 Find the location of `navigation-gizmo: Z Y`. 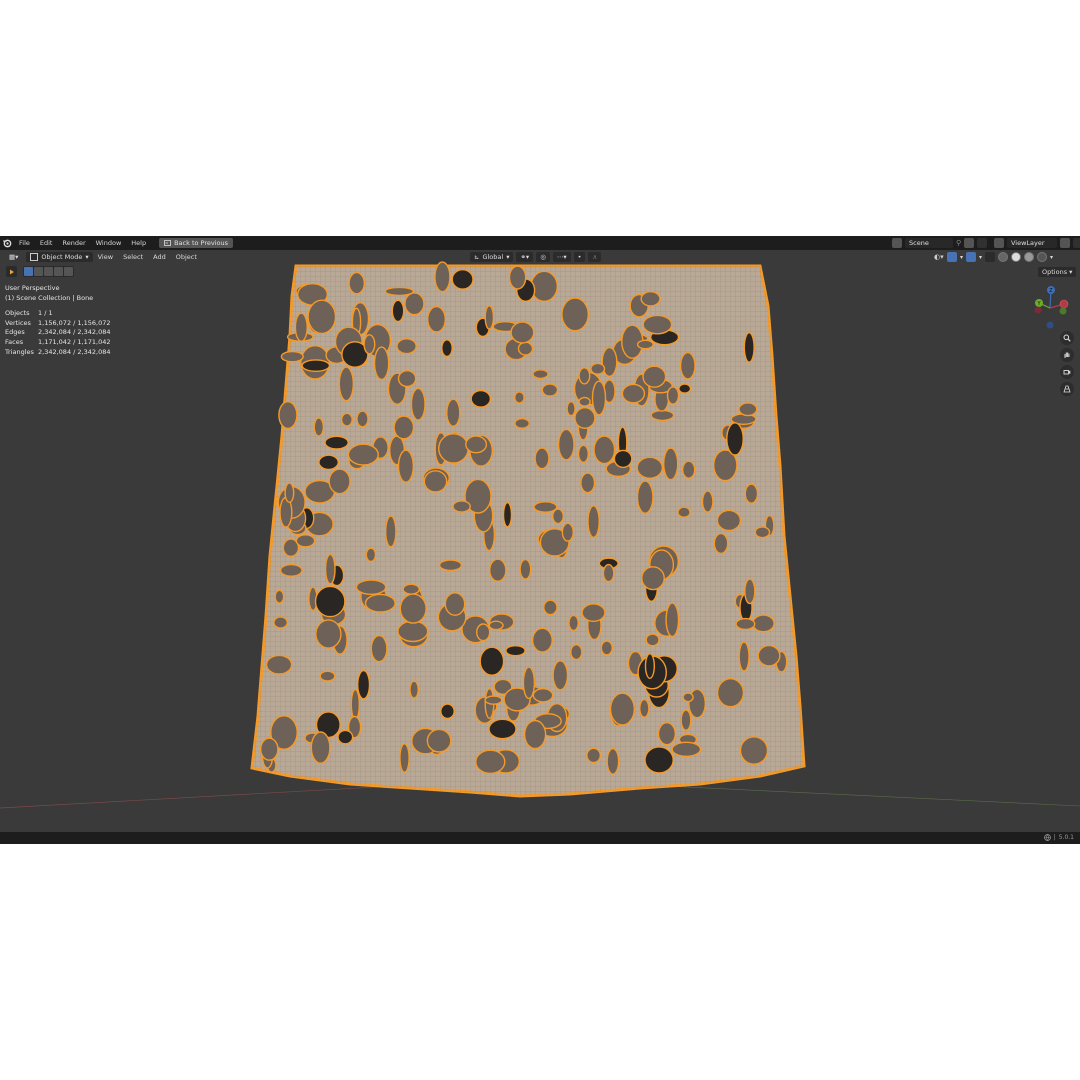

navigation-gizmo: Z Y is located at coordinates (1052, 310).